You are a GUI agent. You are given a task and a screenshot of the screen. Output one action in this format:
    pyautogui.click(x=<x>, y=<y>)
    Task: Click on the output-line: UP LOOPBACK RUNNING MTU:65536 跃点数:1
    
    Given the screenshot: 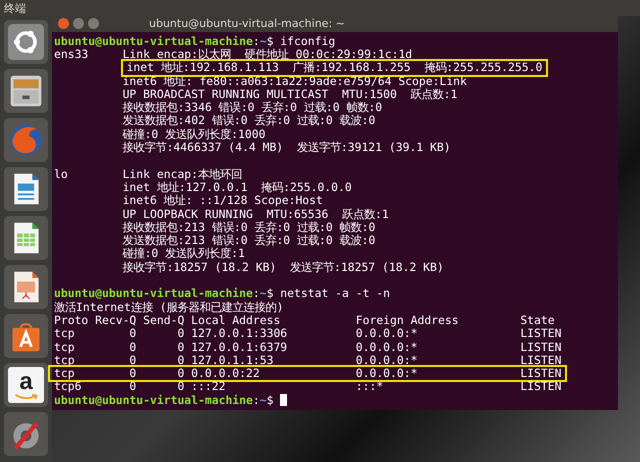 What is the action you would take?
    pyautogui.click(x=255, y=214)
    